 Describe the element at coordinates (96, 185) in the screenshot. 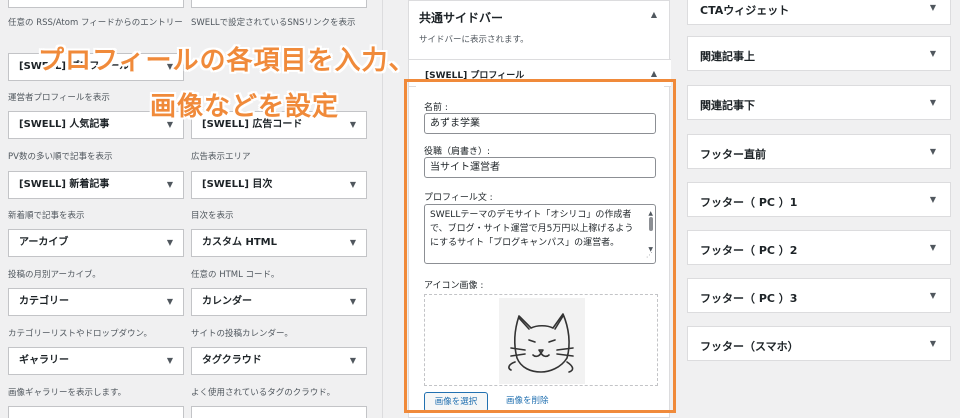

I see `widget-new-posts-button: [SWELL] 新着記事 ▼` at that location.